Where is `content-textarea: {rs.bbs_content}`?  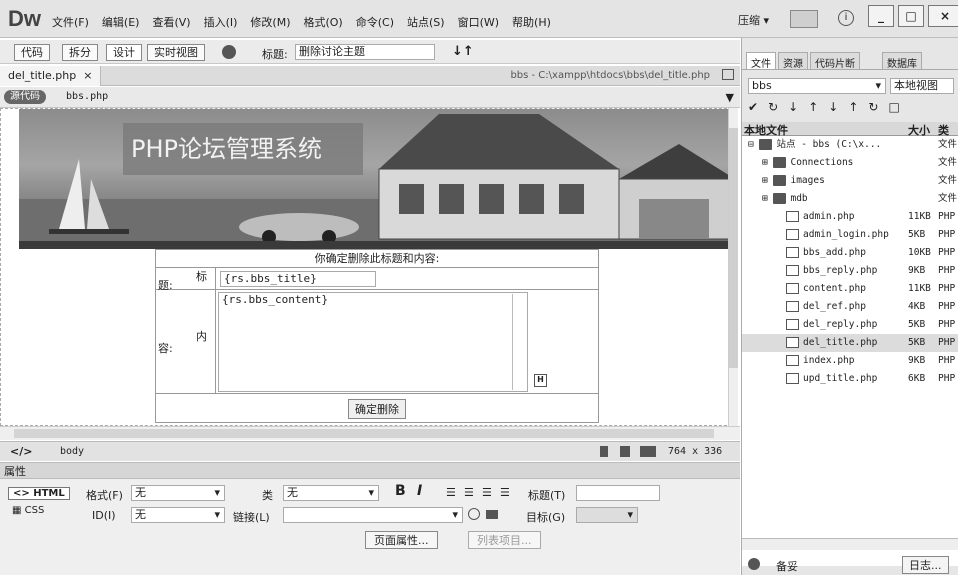
content-textarea: {rs.bbs_content} is located at coordinates (373, 342).